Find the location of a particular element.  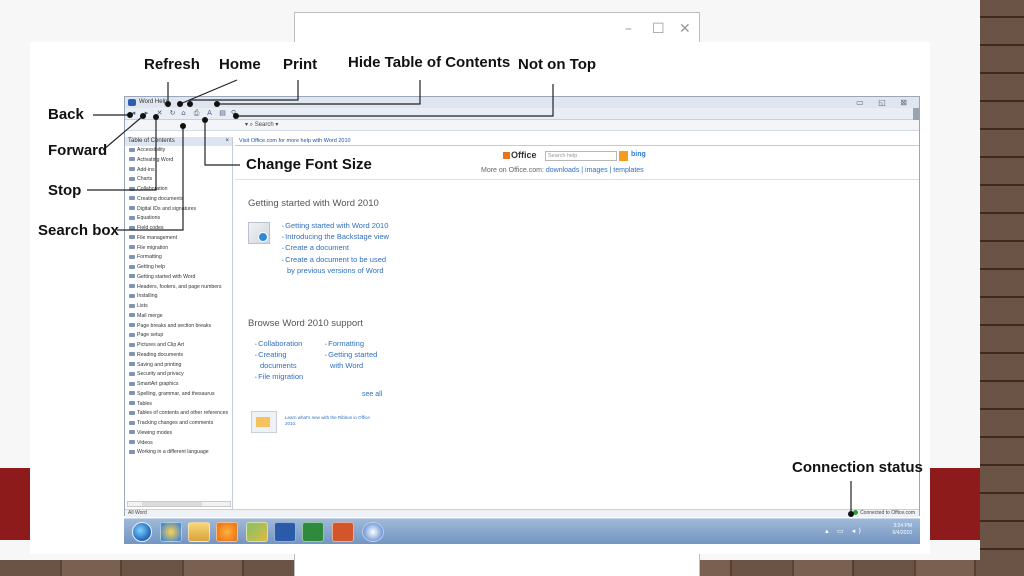

toc-item: Accessibility is located at coordinates (178, 151).